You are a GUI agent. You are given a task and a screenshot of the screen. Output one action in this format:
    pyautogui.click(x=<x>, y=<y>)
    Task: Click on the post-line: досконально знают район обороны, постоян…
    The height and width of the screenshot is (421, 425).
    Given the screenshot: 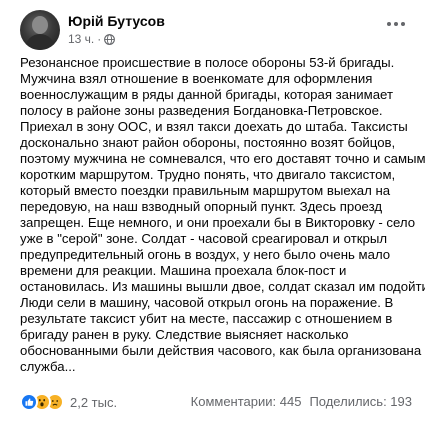 What is the action you would take?
    pyautogui.click(x=208, y=142)
    